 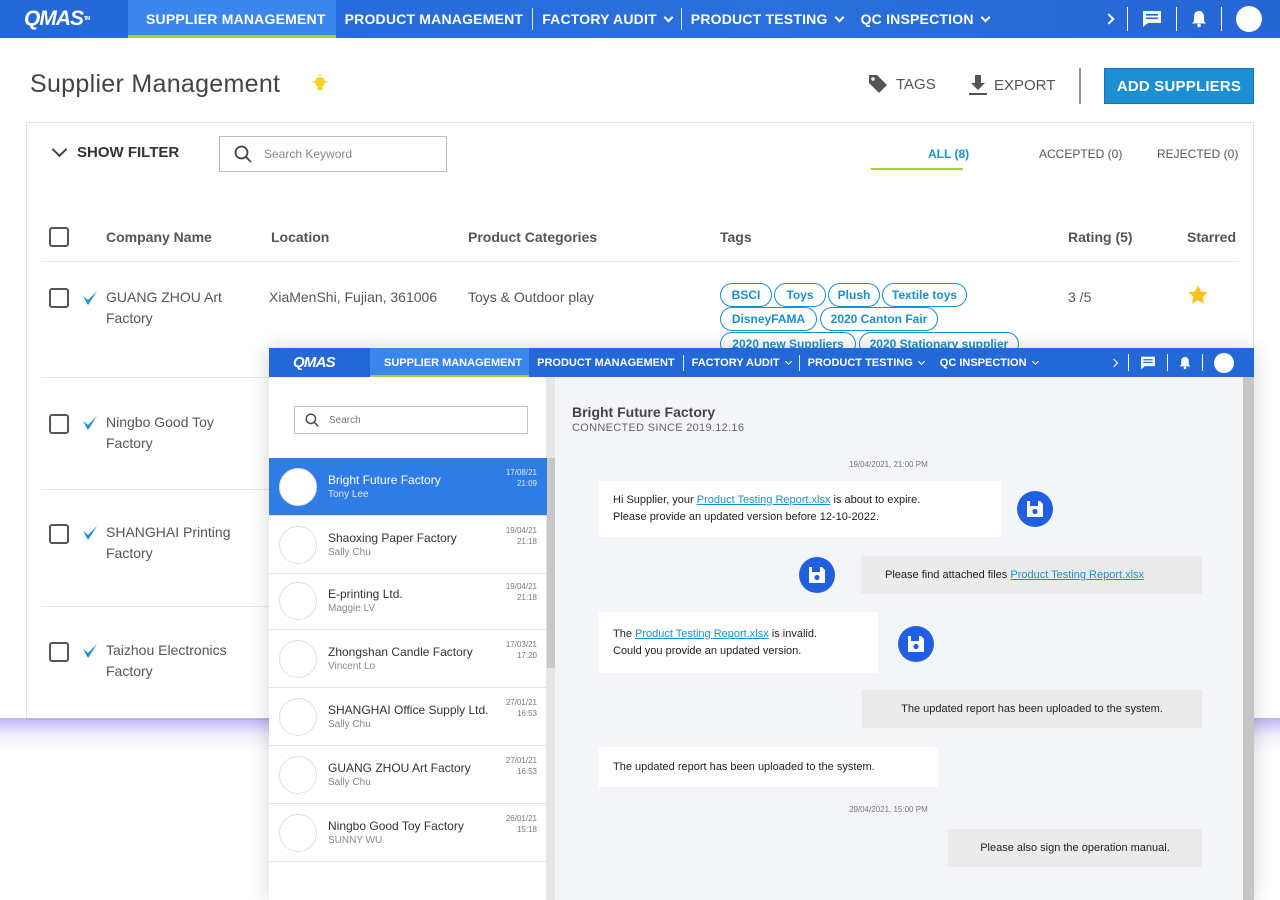 I want to click on search-placeholder: Search Keyword, so click(x=308, y=154).